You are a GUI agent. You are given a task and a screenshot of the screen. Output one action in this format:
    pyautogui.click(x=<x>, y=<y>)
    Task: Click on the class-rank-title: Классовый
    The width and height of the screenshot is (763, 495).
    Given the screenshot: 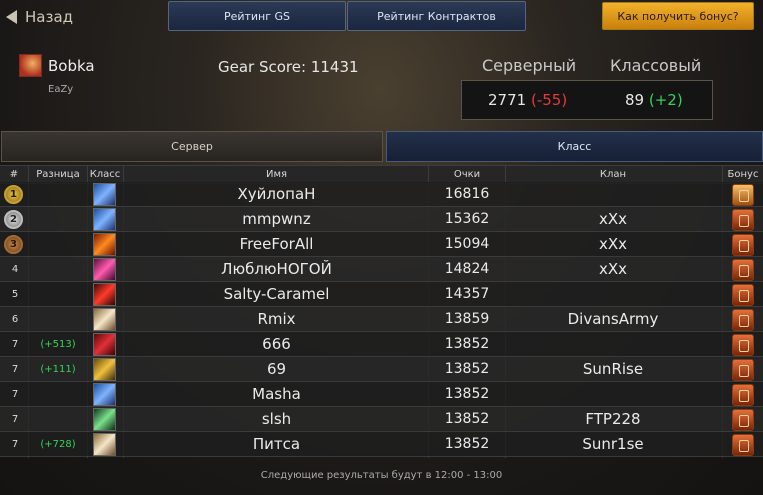 What is the action you would take?
    pyautogui.click(x=656, y=65)
    